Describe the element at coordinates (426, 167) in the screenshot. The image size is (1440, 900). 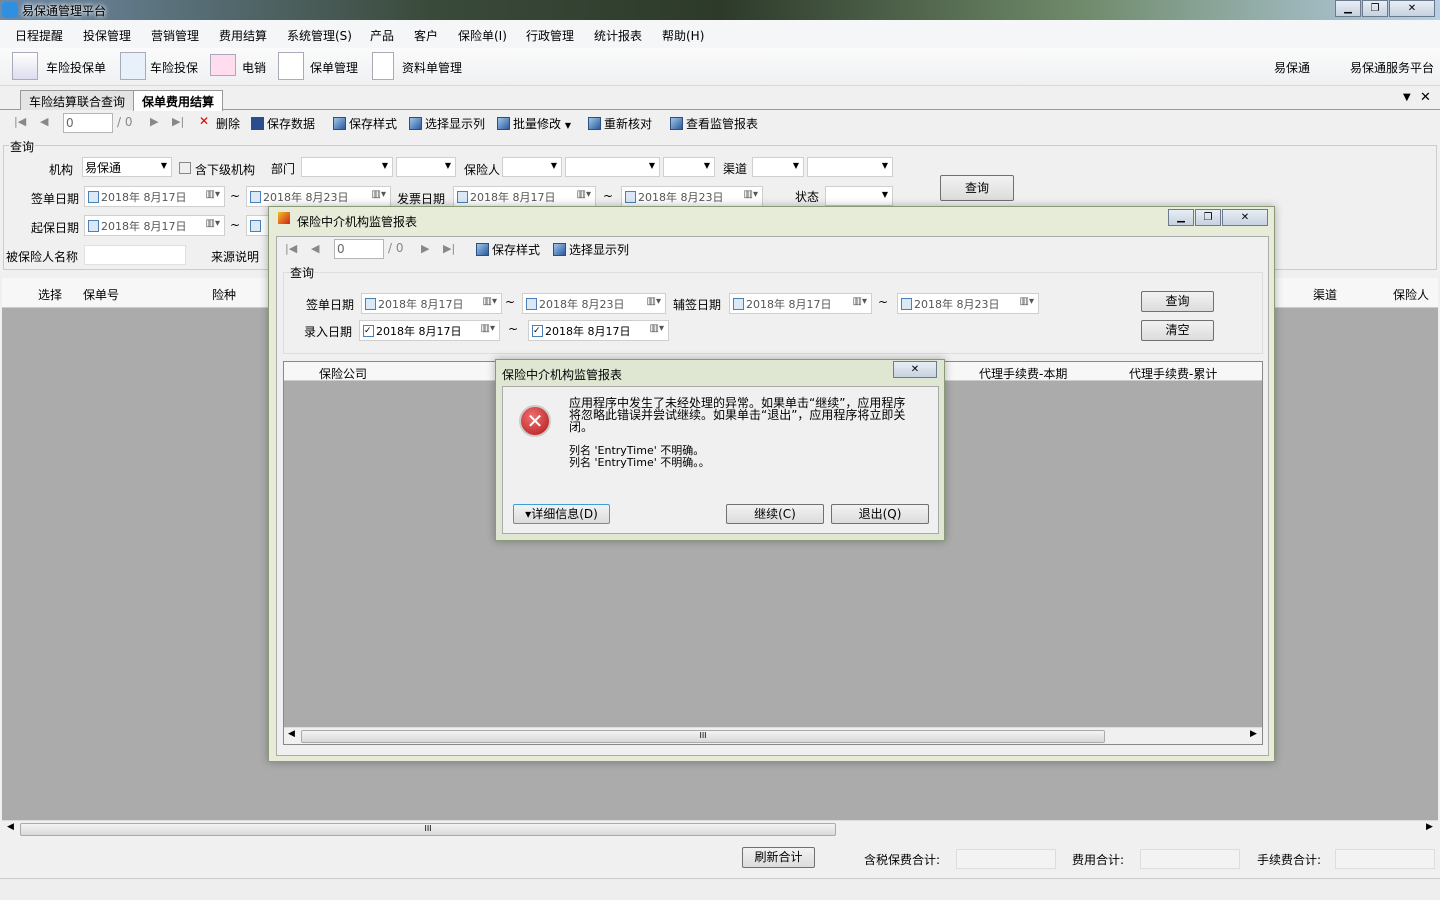
I see `dept-sub-select` at that location.